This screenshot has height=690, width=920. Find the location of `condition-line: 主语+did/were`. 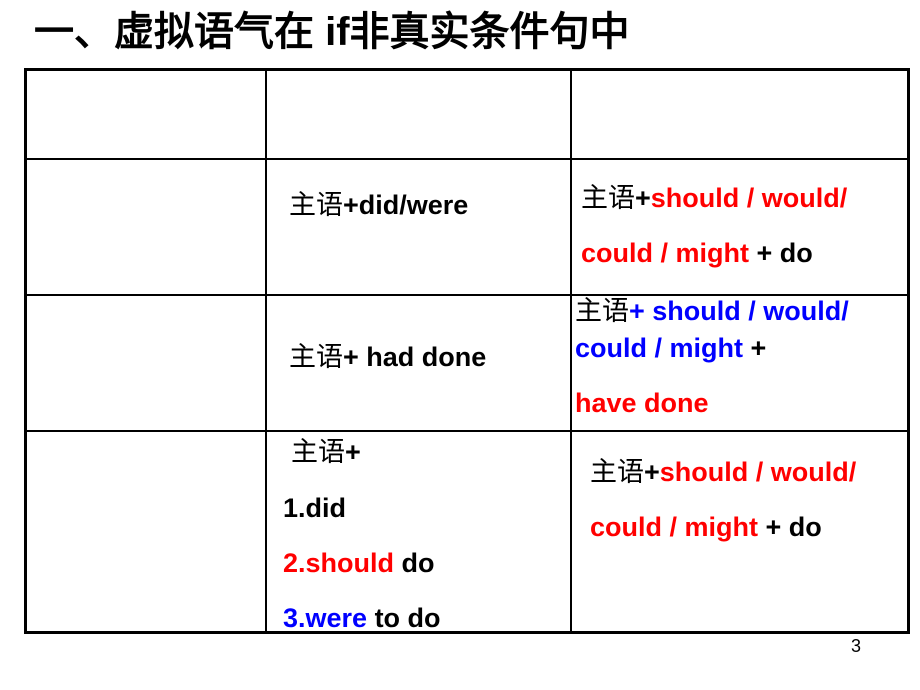

condition-line: 主语+did/were is located at coordinates (378, 205).